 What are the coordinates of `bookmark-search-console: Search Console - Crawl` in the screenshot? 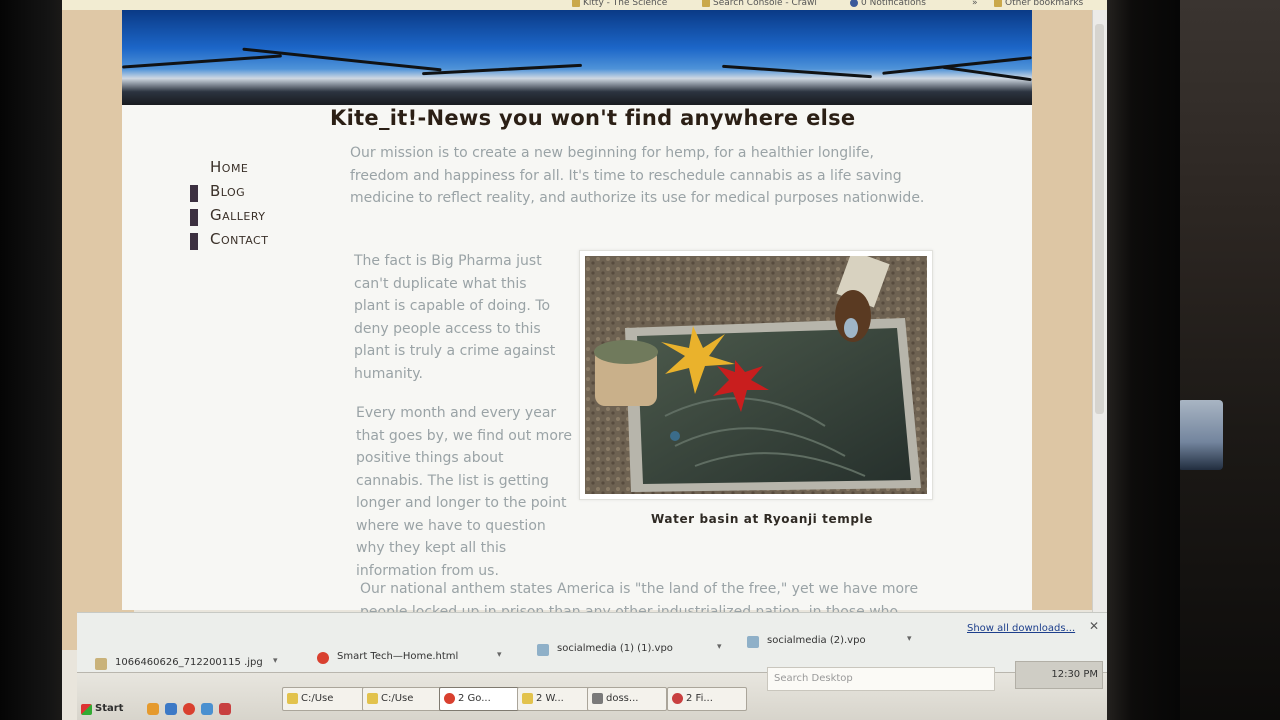 It's located at (759, 4).